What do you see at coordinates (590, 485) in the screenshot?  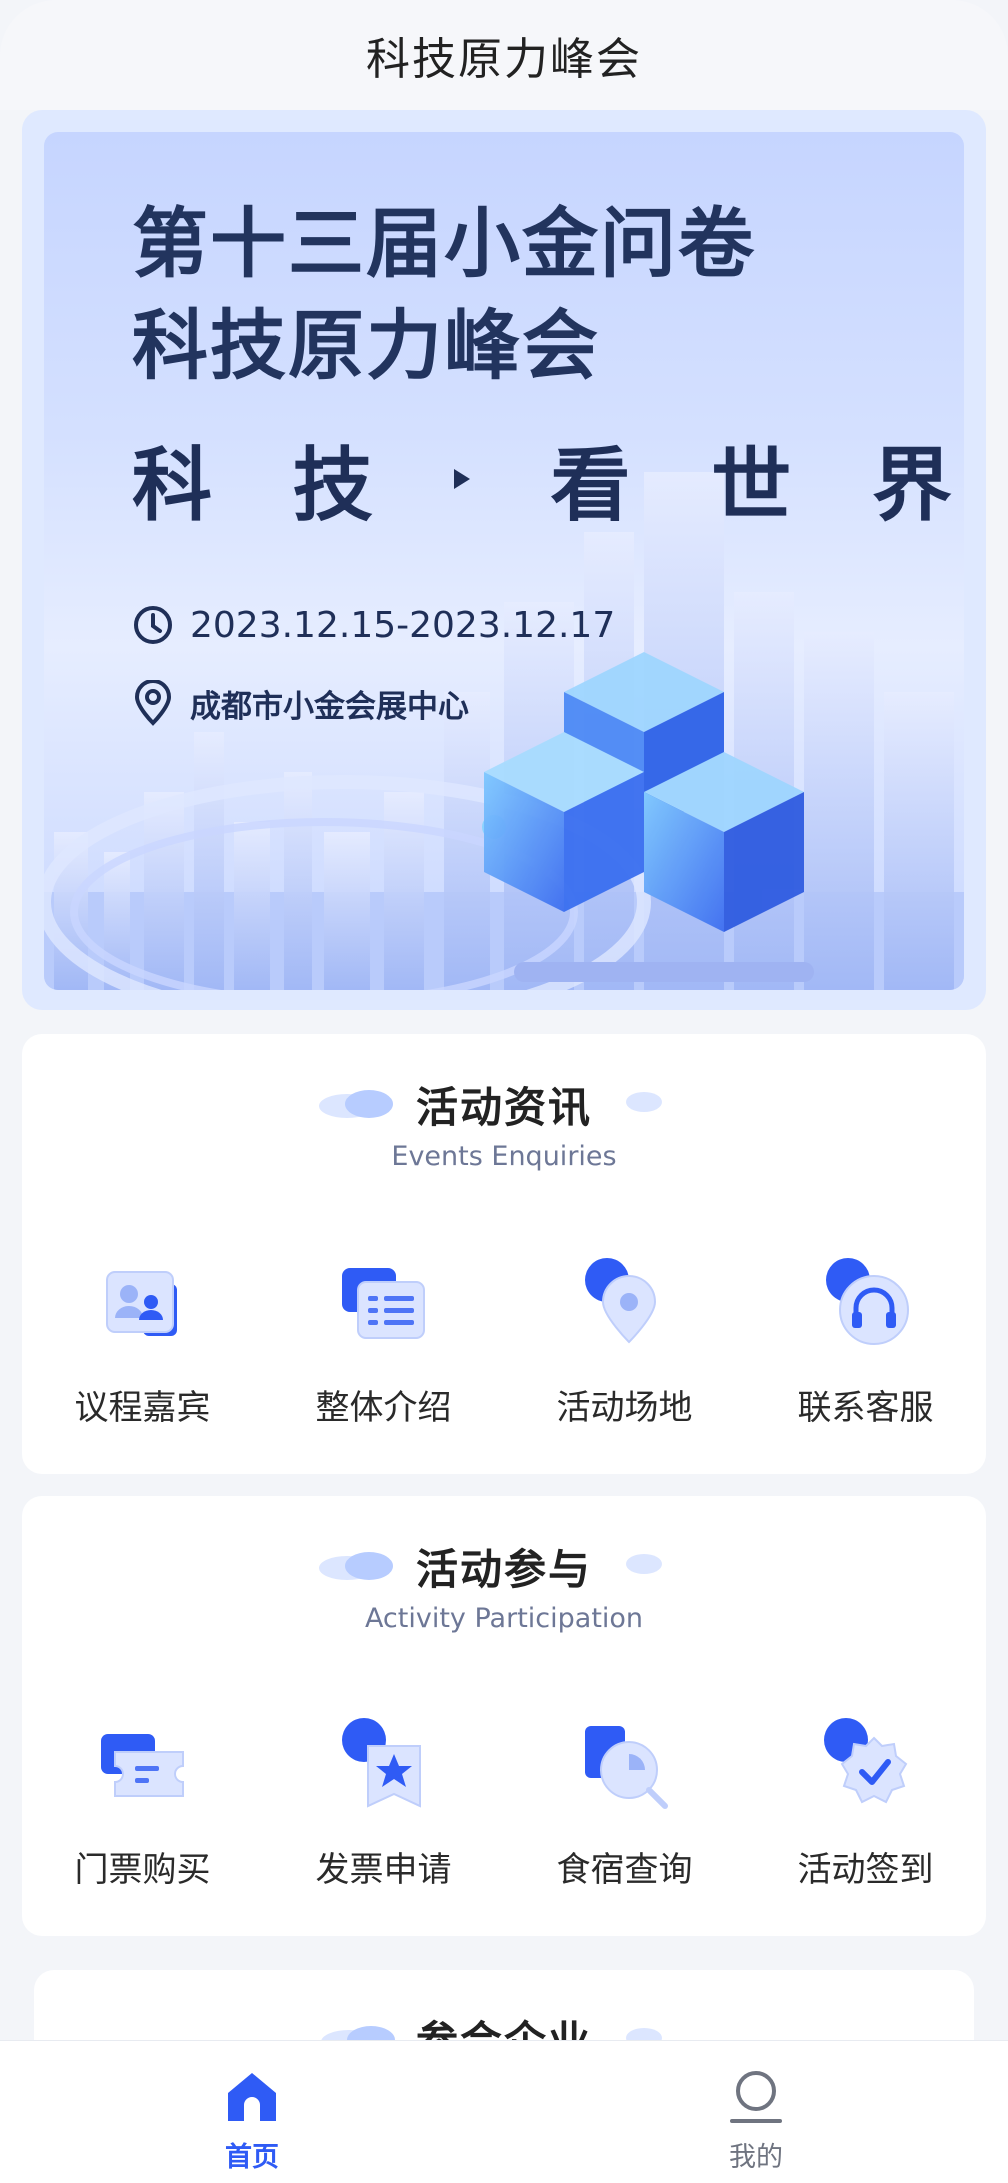 I see `slogan-char: 看` at bounding box center [590, 485].